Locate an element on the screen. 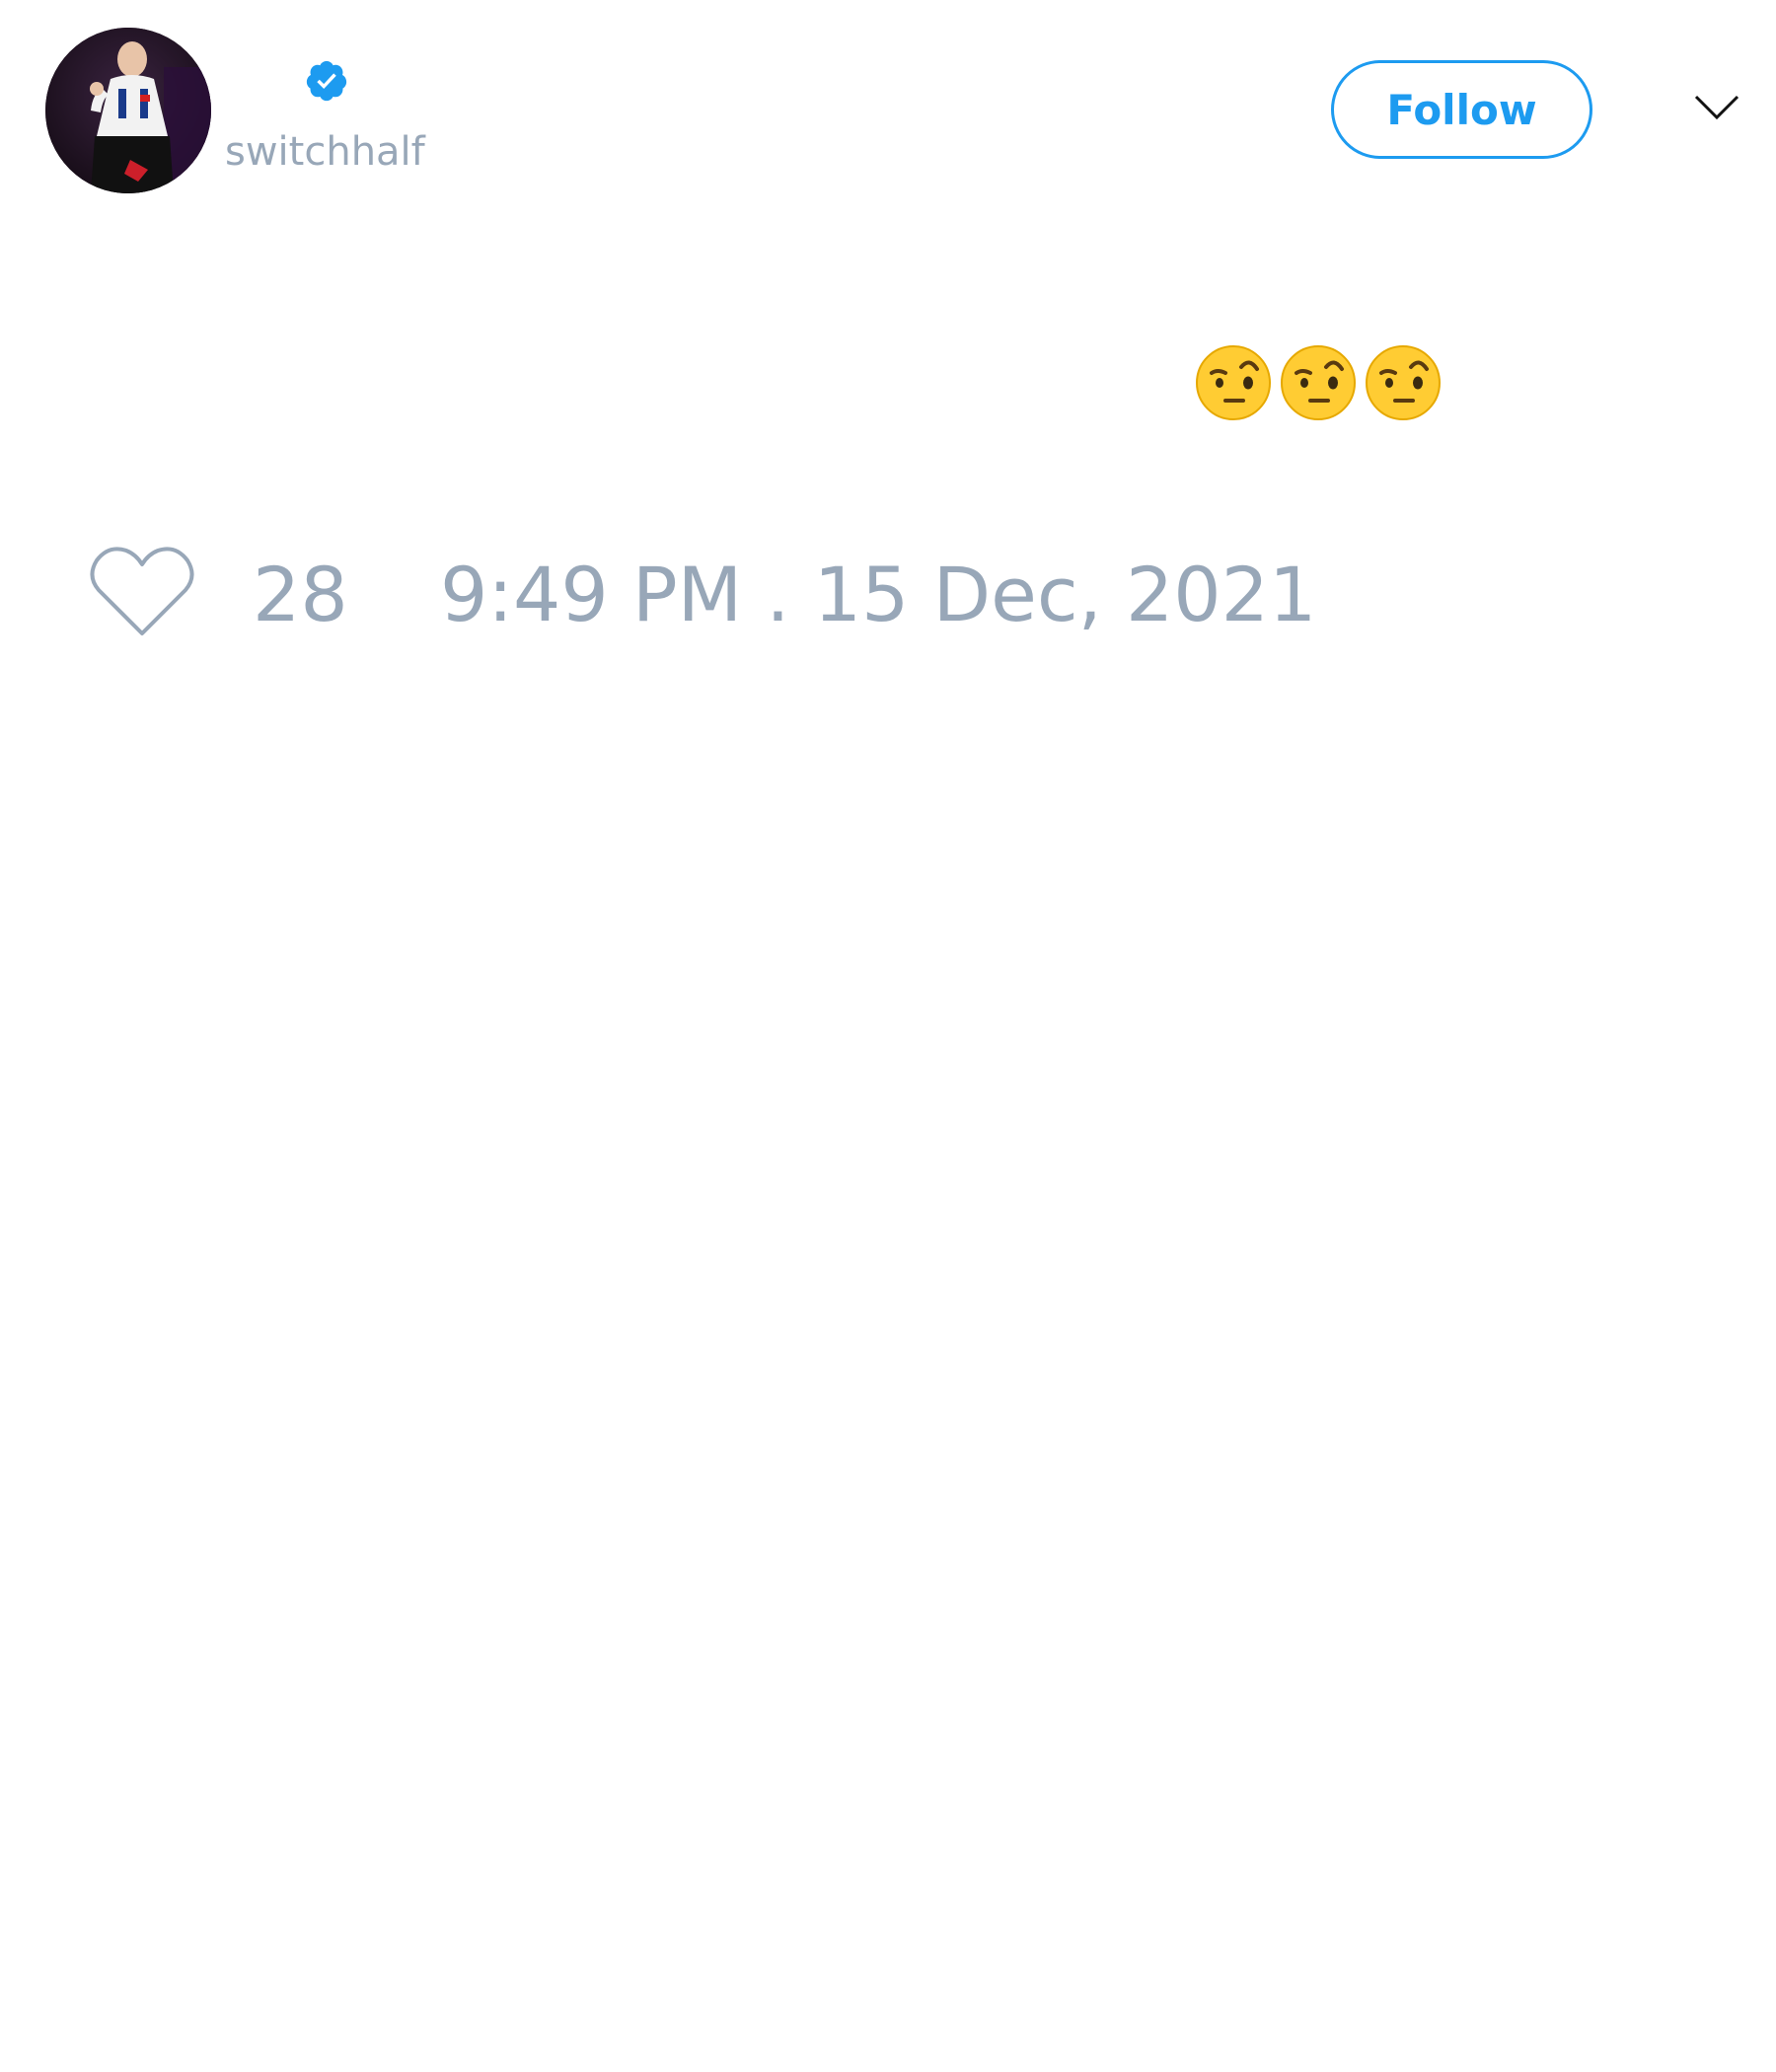  chevron-down-icon is located at coordinates (1717, 108).